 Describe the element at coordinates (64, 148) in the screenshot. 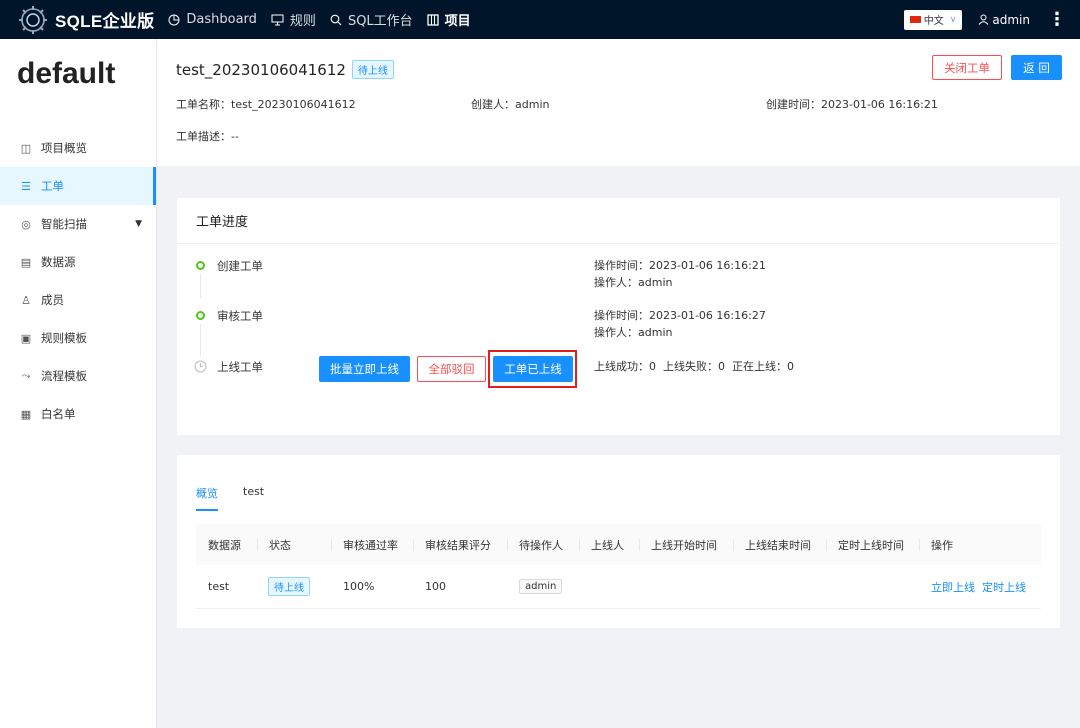

I see `sidebar-item-label: 项目概览` at that location.